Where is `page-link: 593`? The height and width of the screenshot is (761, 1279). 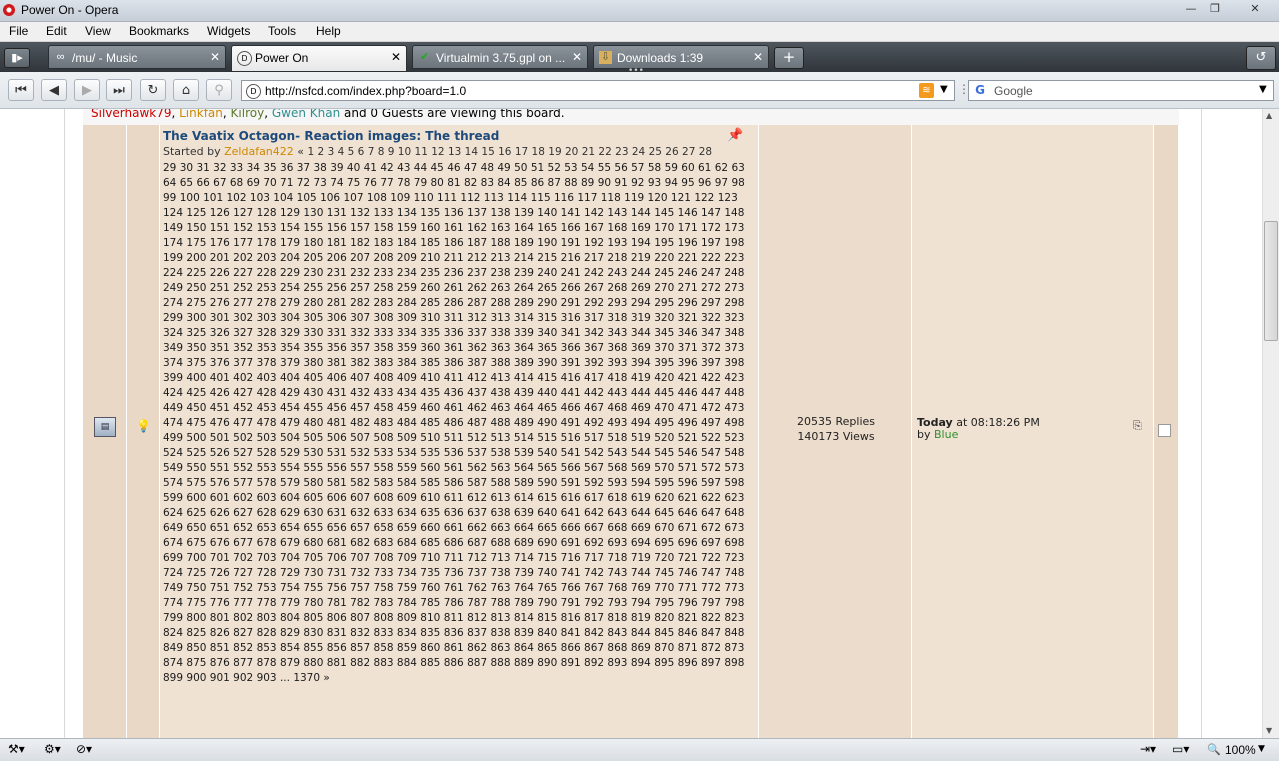
page-link: 593 is located at coordinates (617, 483).